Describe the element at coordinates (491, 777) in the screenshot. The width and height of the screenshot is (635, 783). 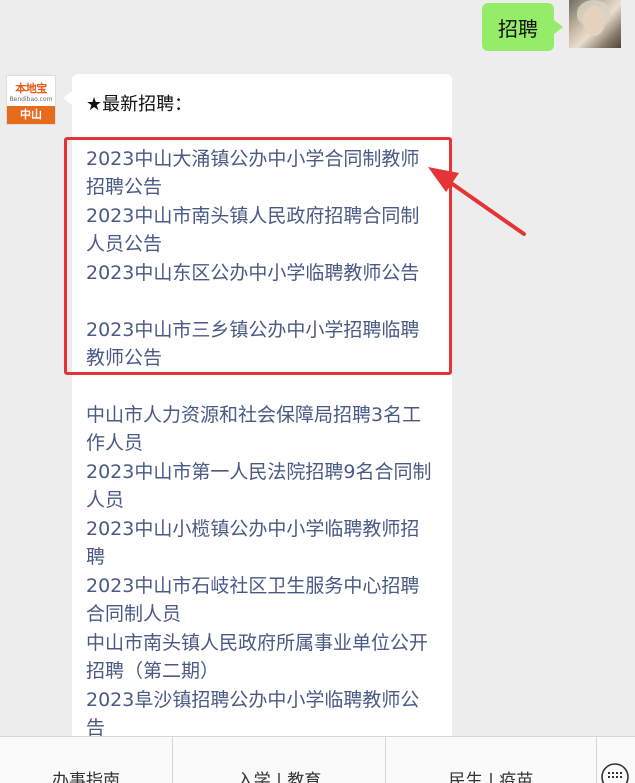
I see `menu-item-label: 民生 | 疫苗` at that location.